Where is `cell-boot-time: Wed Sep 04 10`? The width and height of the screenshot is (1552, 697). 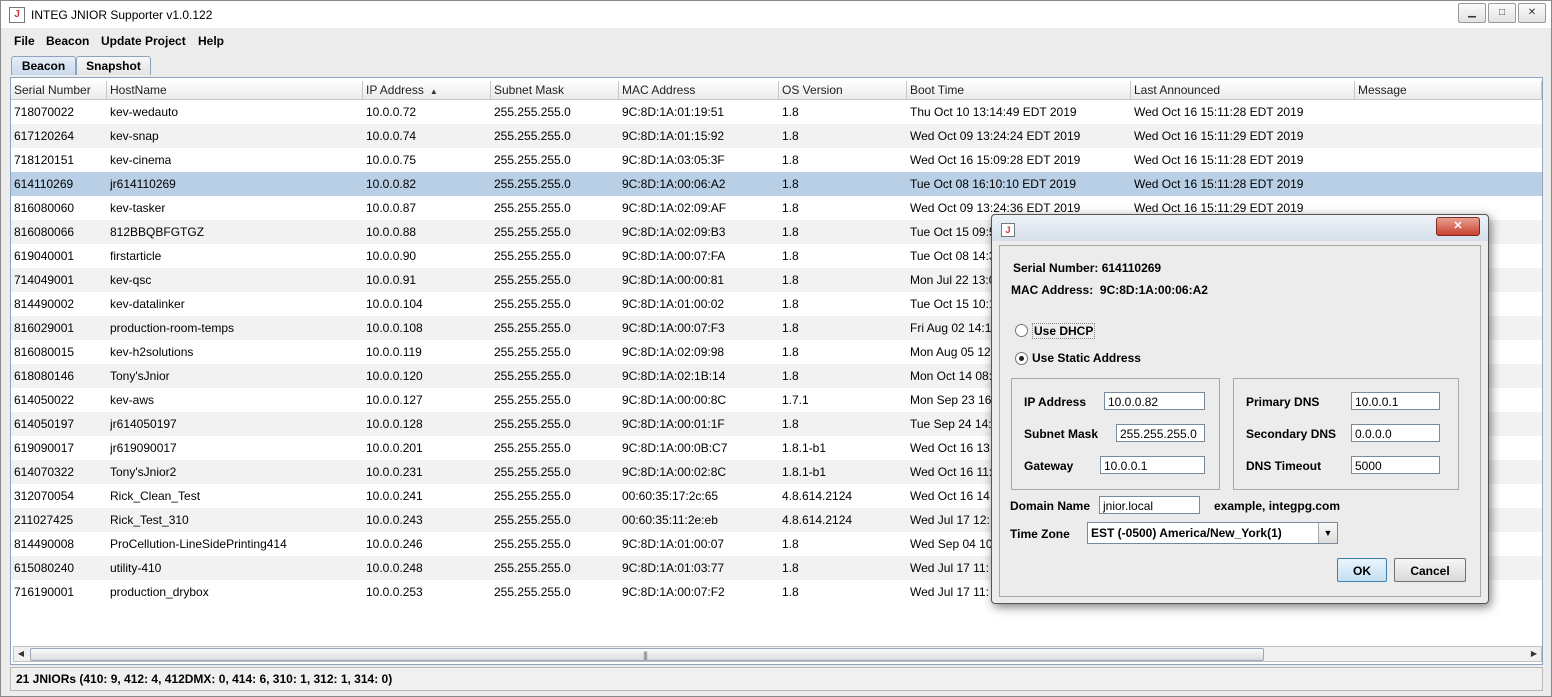
cell-boot-time: Wed Sep 04 10 is located at coordinates (951, 544).